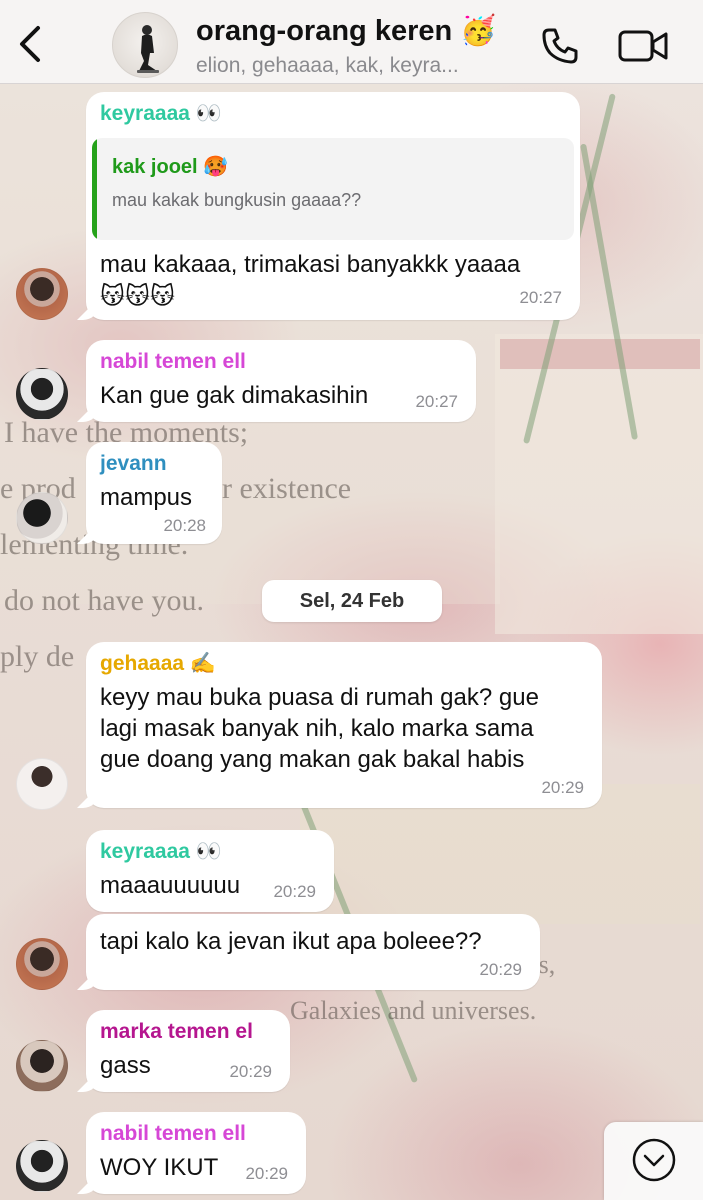 The width and height of the screenshot is (703, 1200). Describe the element at coordinates (188, 1051) in the screenshot. I see `message-bubble: marka temen el gass 20:29` at that location.